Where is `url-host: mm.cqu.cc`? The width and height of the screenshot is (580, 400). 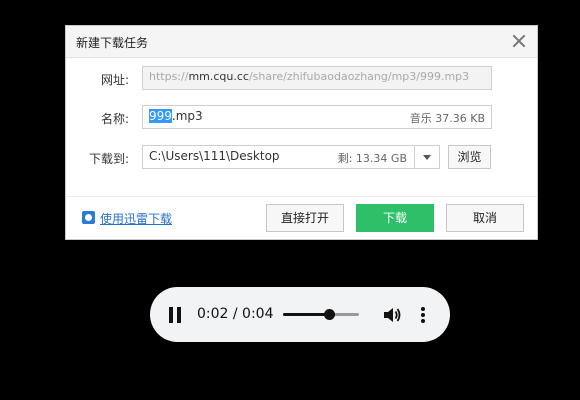 url-host: mm.cqu.cc is located at coordinates (218, 76).